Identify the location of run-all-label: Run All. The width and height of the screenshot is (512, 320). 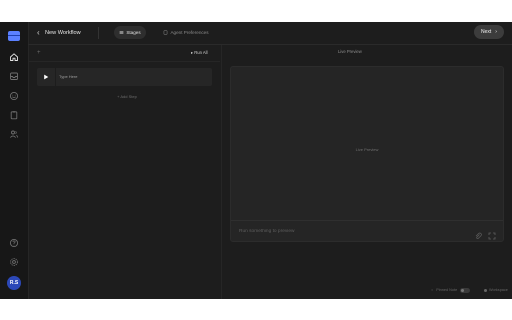
(201, 52).